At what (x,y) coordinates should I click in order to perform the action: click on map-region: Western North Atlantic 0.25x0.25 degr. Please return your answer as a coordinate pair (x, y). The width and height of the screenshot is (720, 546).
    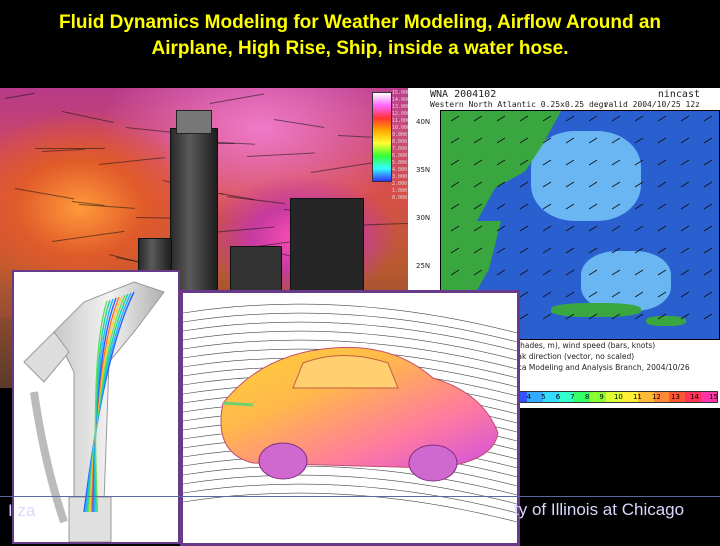
    Looking at the image, I should click on (519, 104).